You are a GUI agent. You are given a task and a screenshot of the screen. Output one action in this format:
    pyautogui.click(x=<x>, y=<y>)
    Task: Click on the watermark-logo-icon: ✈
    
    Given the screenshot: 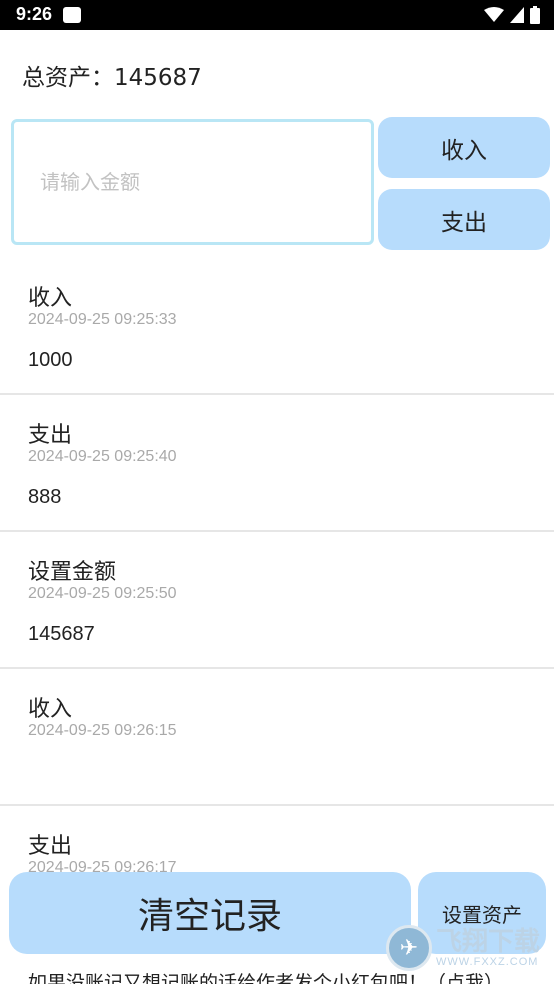 What is the action you would take?
    pyautogui.click(x=409, y=948)
    